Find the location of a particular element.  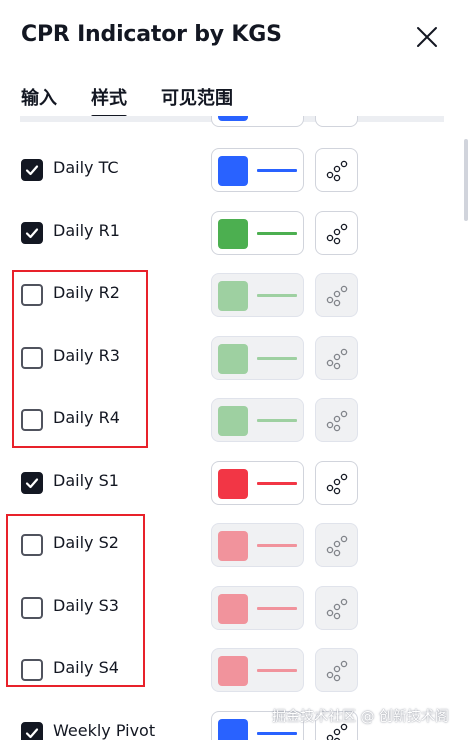

watermark-text: 掘金技术社区 @ 创新技术阁 is located at coordinates (360, 717).